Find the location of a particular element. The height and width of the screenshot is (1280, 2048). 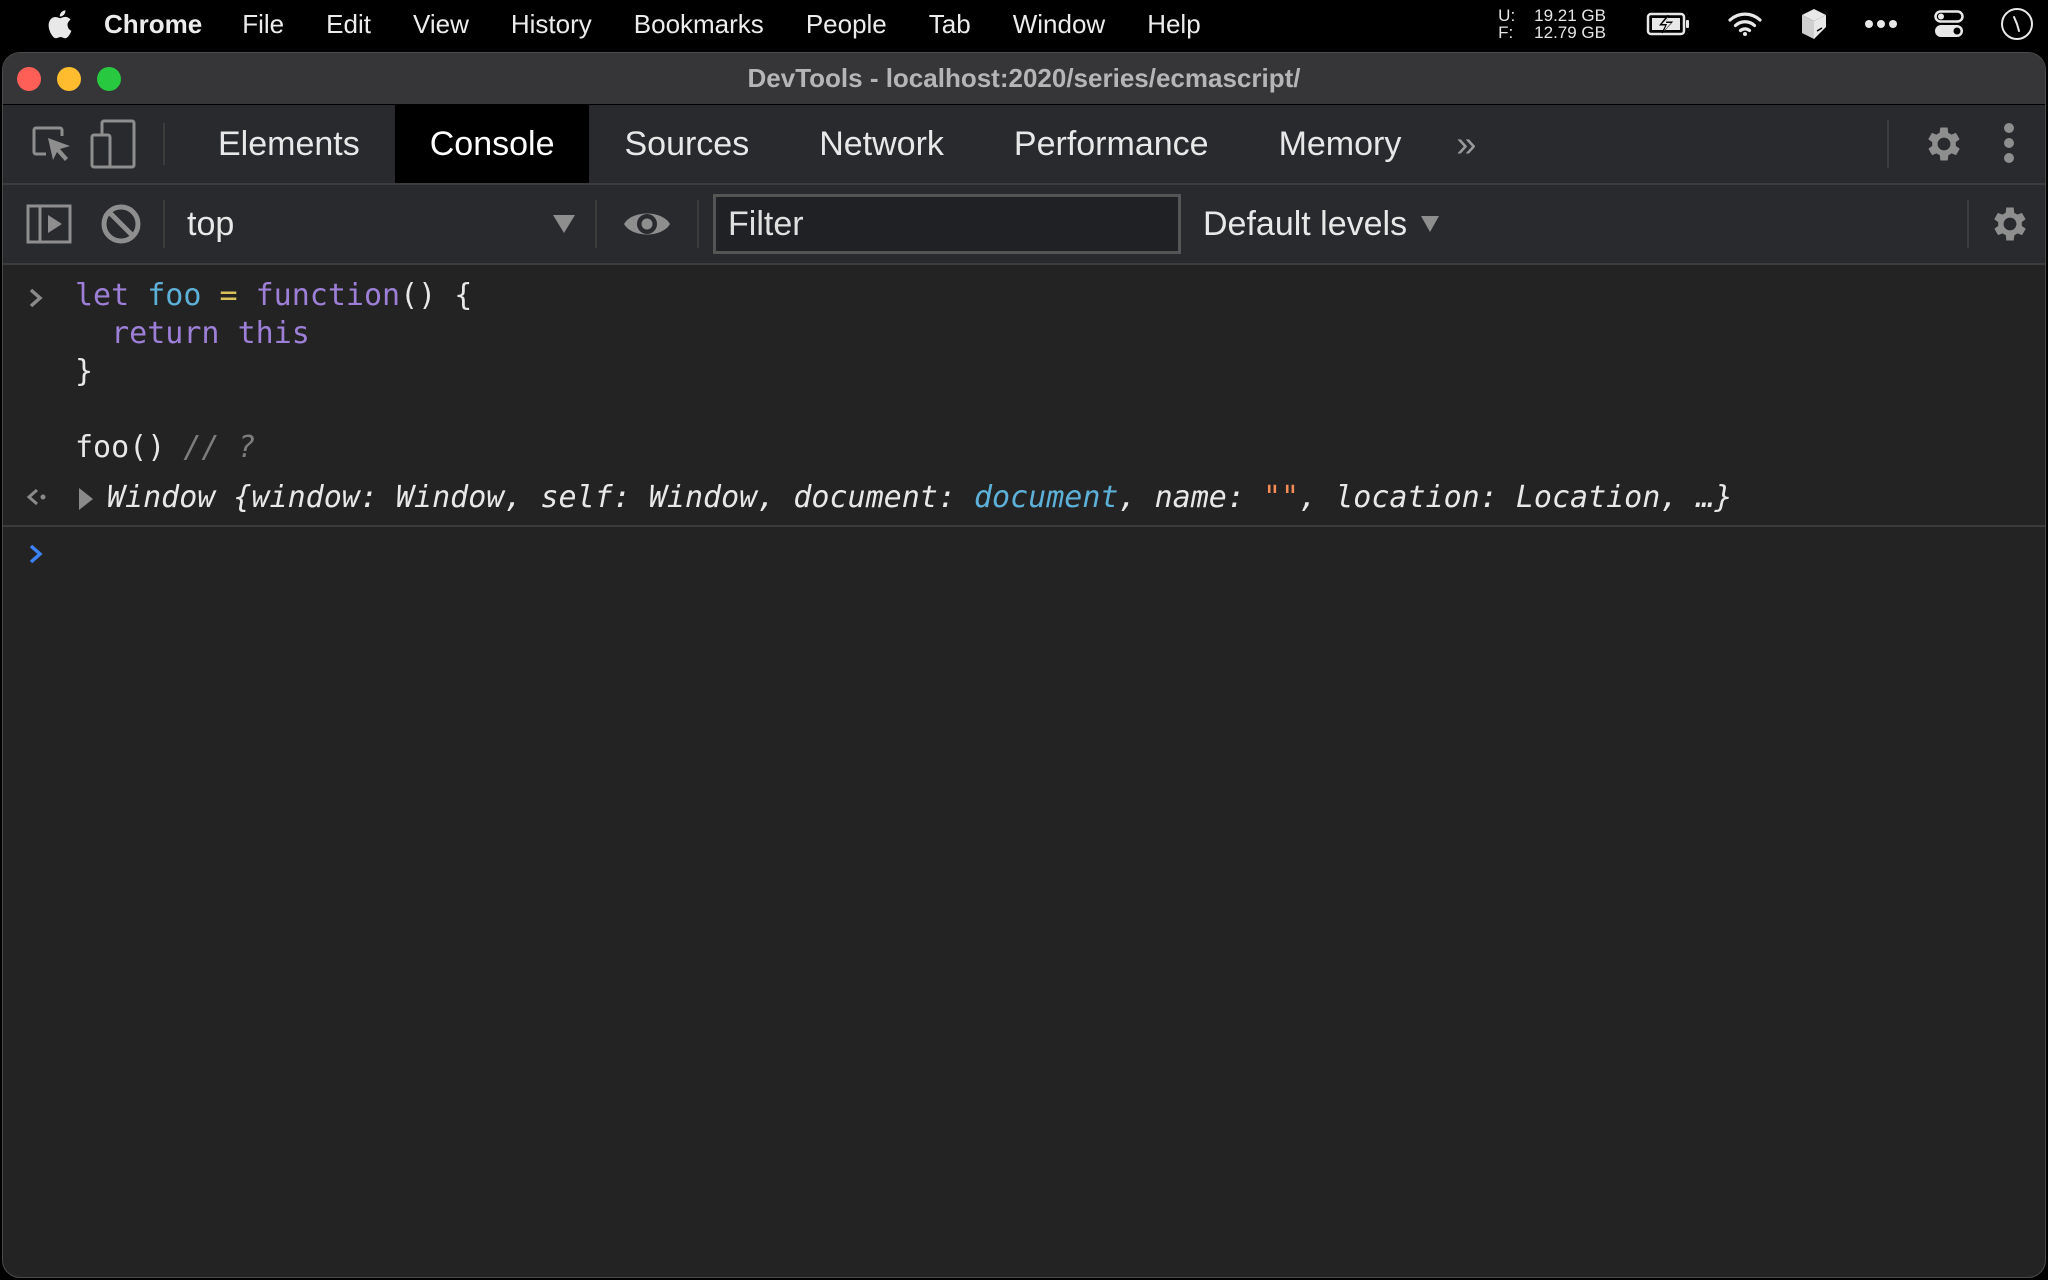

menu-tab: Tab is located at coordinates (950, 24).